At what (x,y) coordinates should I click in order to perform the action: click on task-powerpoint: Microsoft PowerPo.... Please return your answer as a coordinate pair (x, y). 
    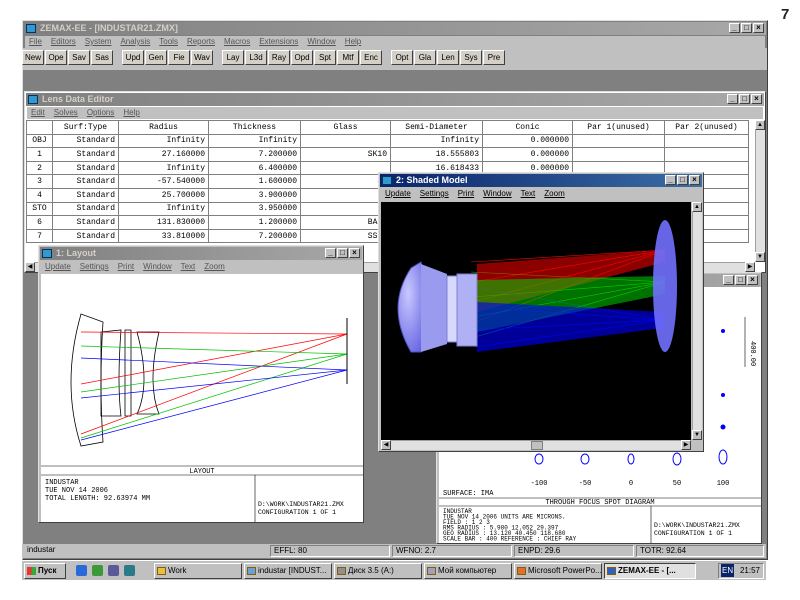
    Looking at the image, I should click on (558, 571).